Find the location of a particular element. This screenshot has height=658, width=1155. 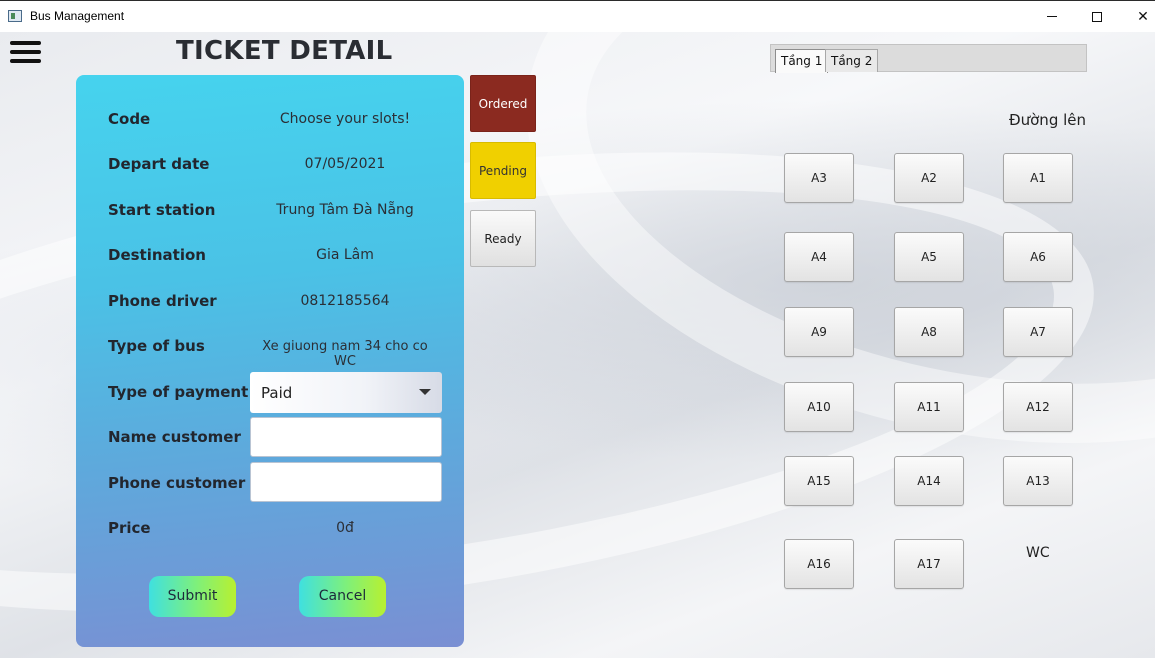

hamburger-icon is located at coordinates (25, 43).